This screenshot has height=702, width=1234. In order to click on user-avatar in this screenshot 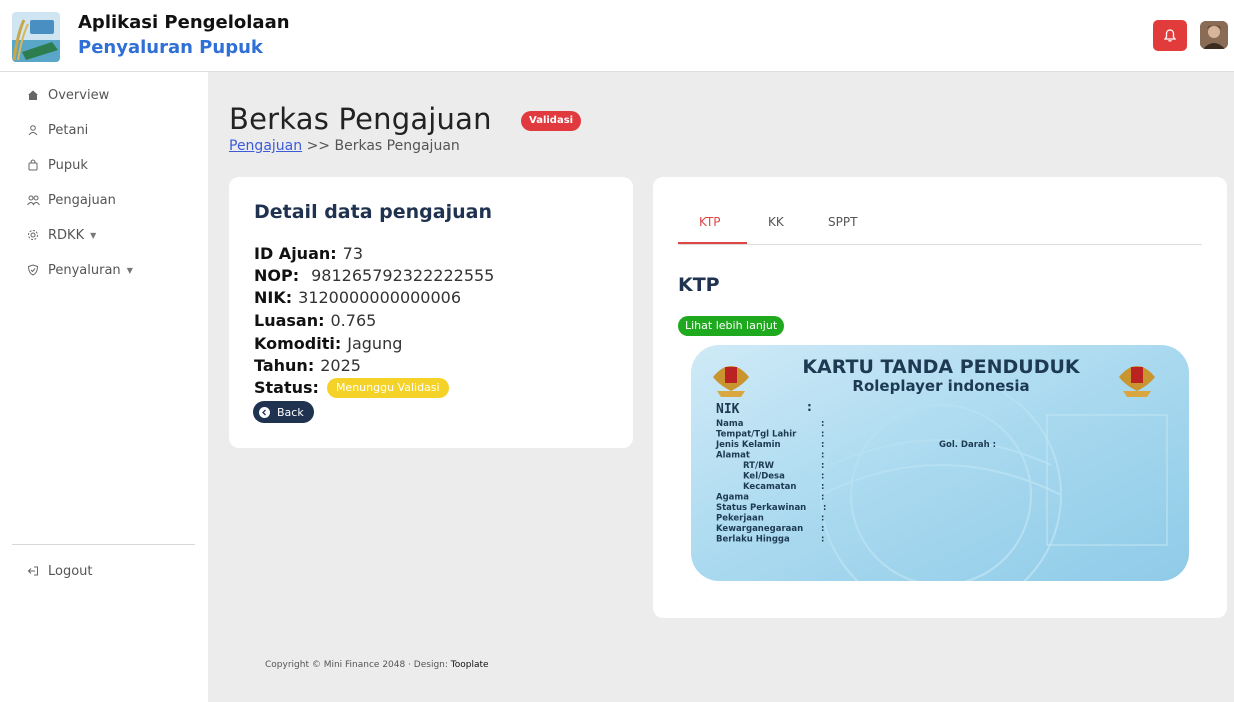, I will do `click(1214, 35)`.